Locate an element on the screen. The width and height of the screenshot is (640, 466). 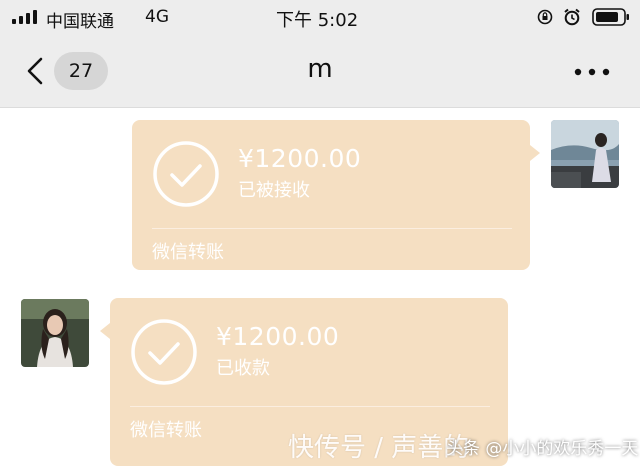
alarm-clock-icon is located at coordinates (572, 17).